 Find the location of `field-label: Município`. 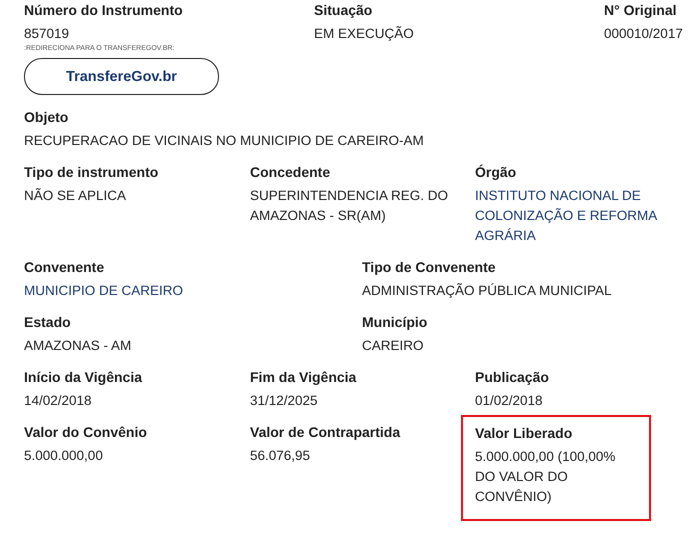

field-label: Município is located at coordinates (395, 322).